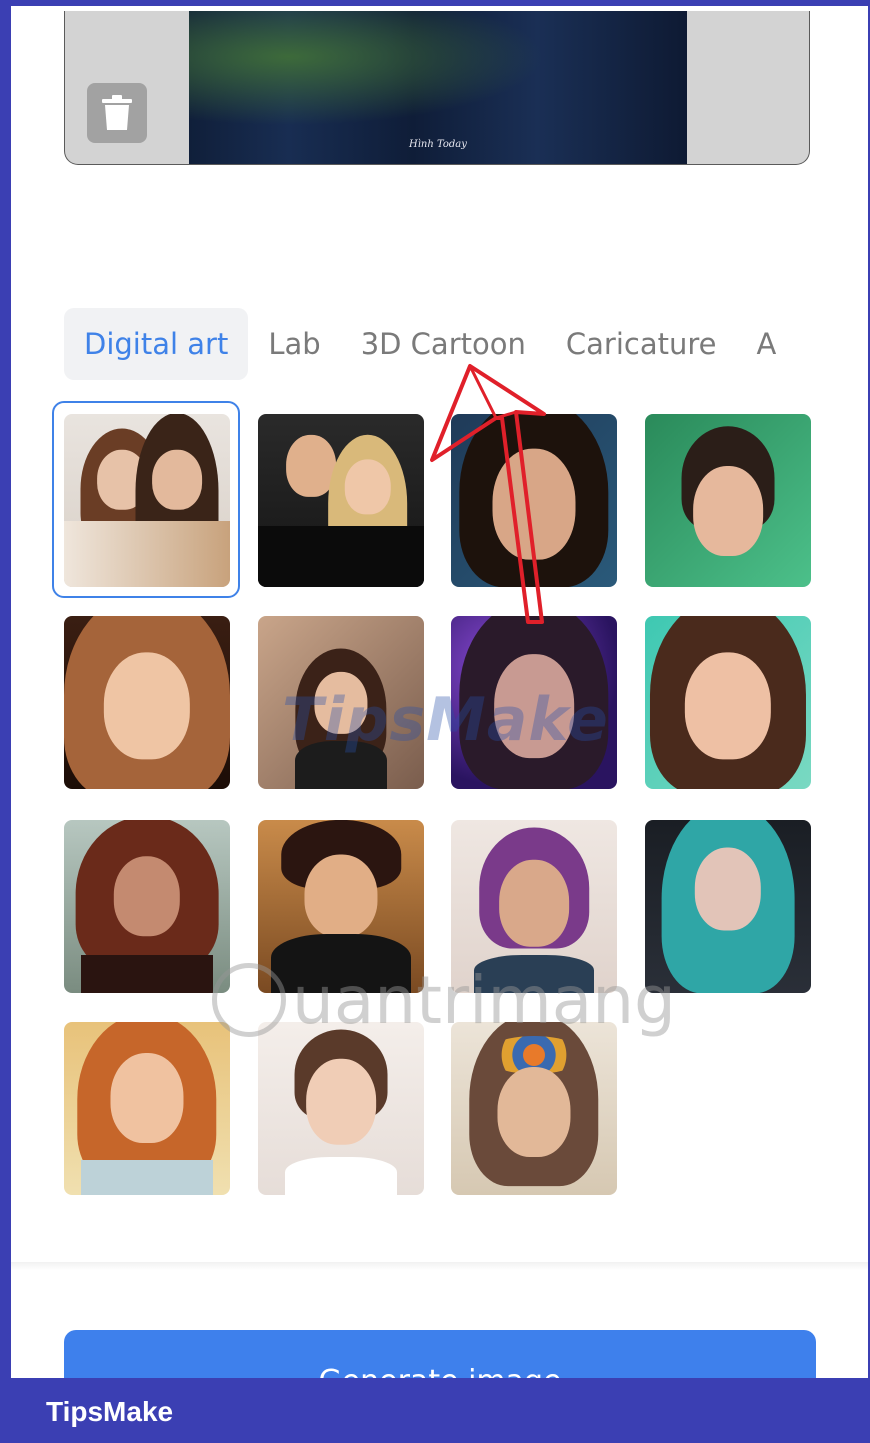  I want to click on footer-bar: TipsMake, so click(435, 1410).